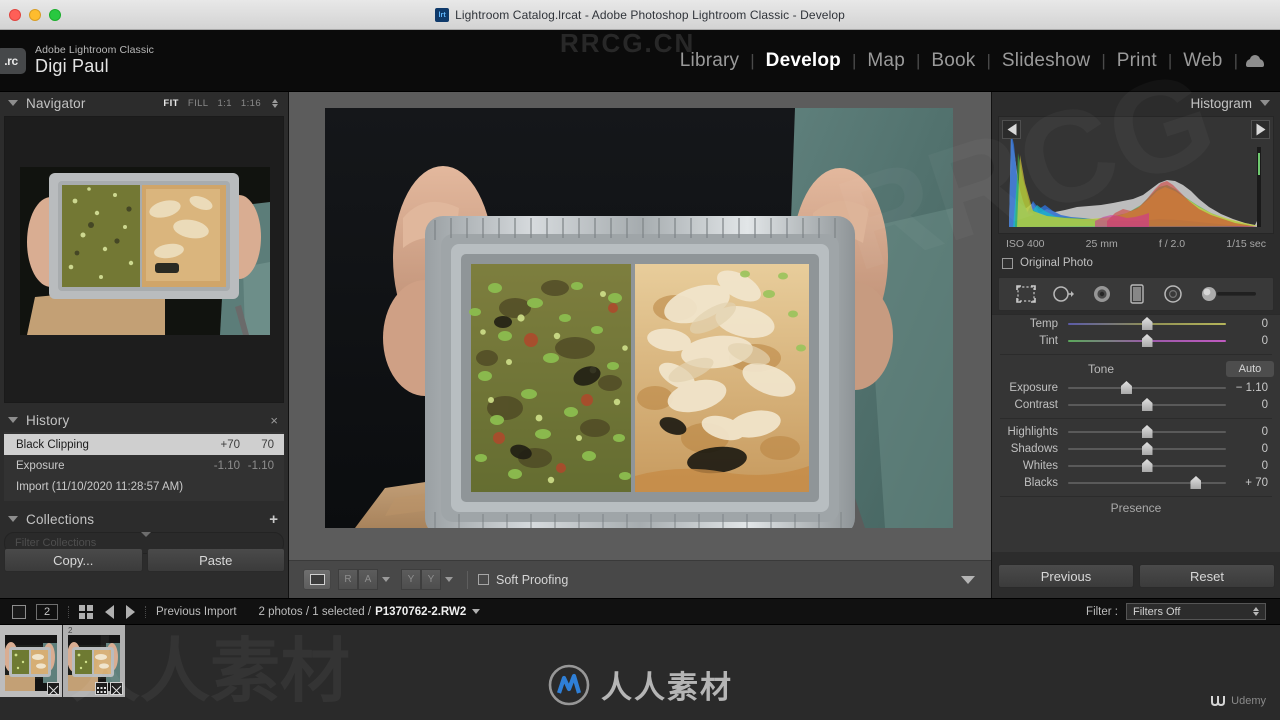 The width and height of the screenshot is (1280, 720). What do you see at coordinates (144, 486) in the screenshot?
I see `history-row: Import (11/10/2020 11:28:57 AM)` at bounding box center [144, 486].